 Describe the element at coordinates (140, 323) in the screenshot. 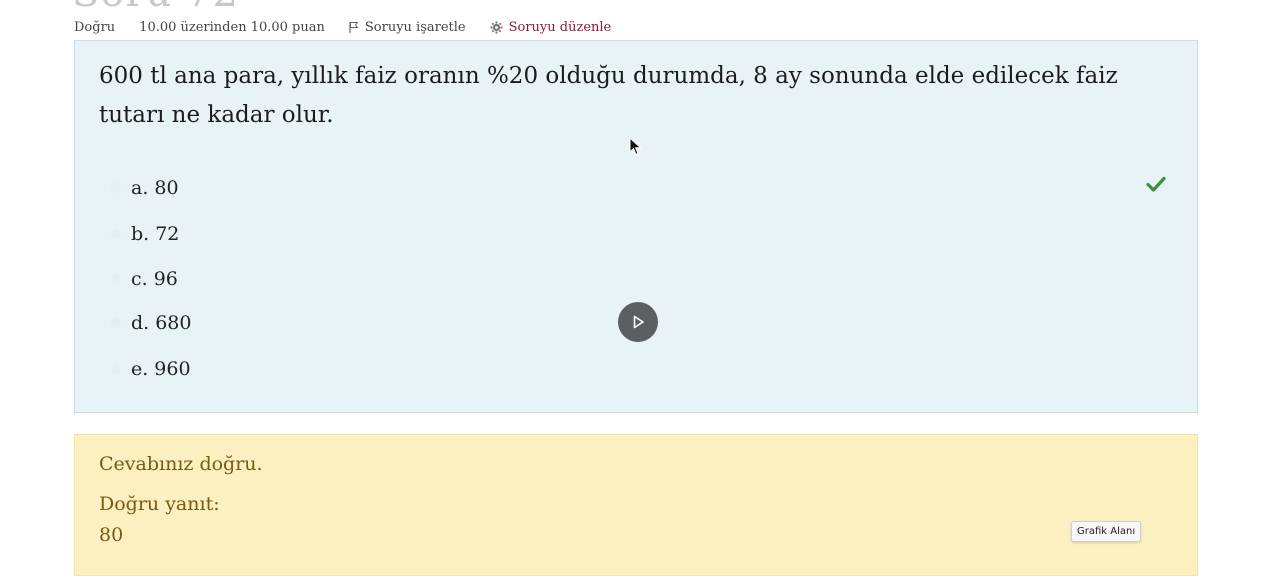

I see `answer-letter: d.` at that location.